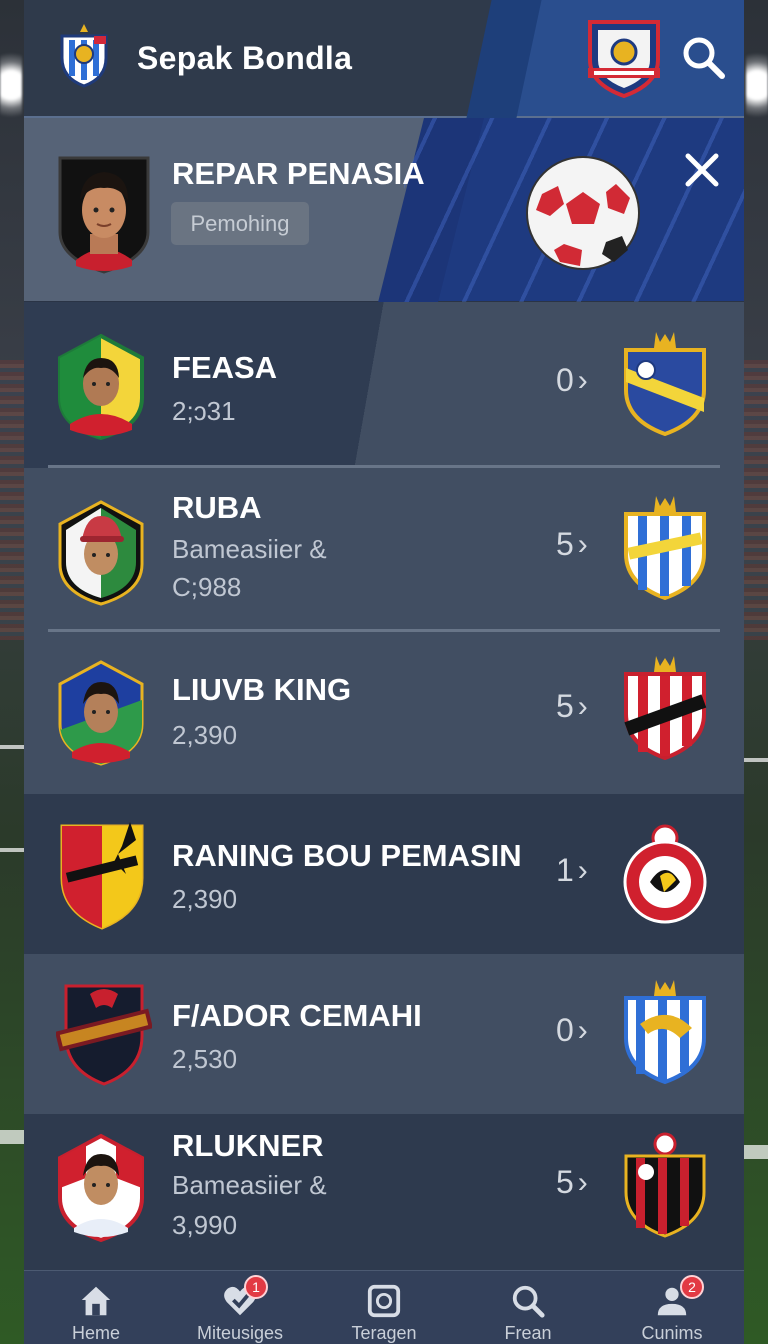 Image resolution: width=768 pixels, height=1344 pixels. I want to click on nav-item-profile: 2 Cunims, so click(672, 1307).